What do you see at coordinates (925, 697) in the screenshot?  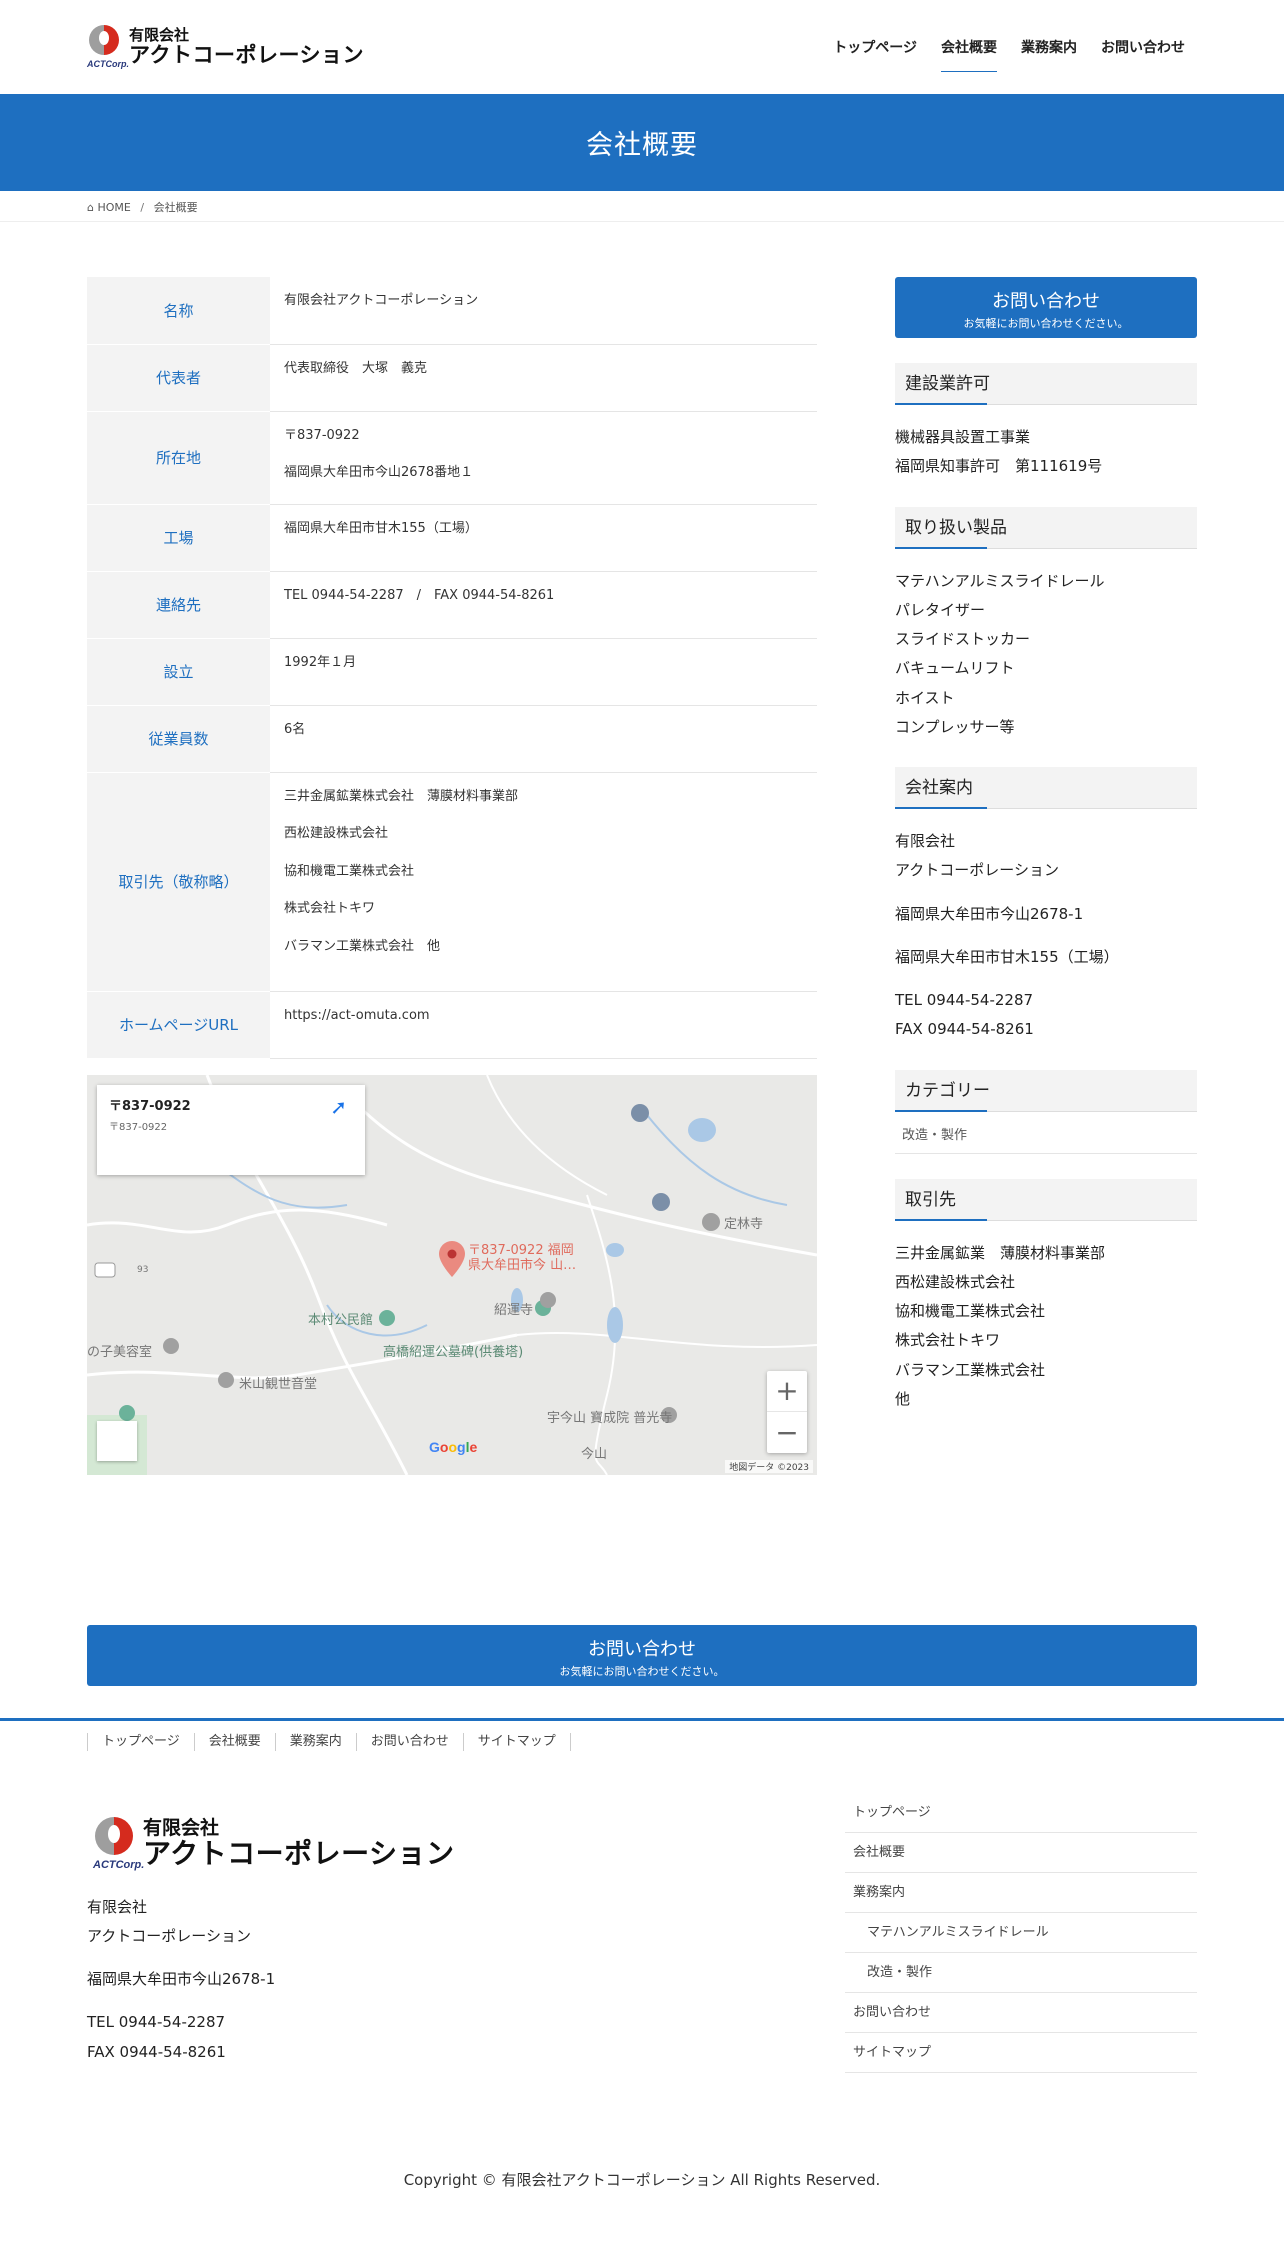 I see `list-item: ホイスト` at bounding box center [925, 697].